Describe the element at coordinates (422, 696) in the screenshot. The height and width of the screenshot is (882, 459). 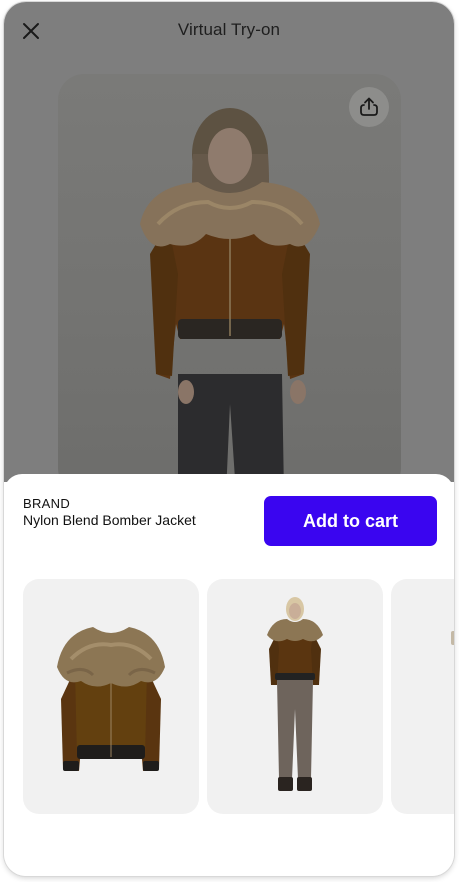
I see `carousel-item-partial` at that location.